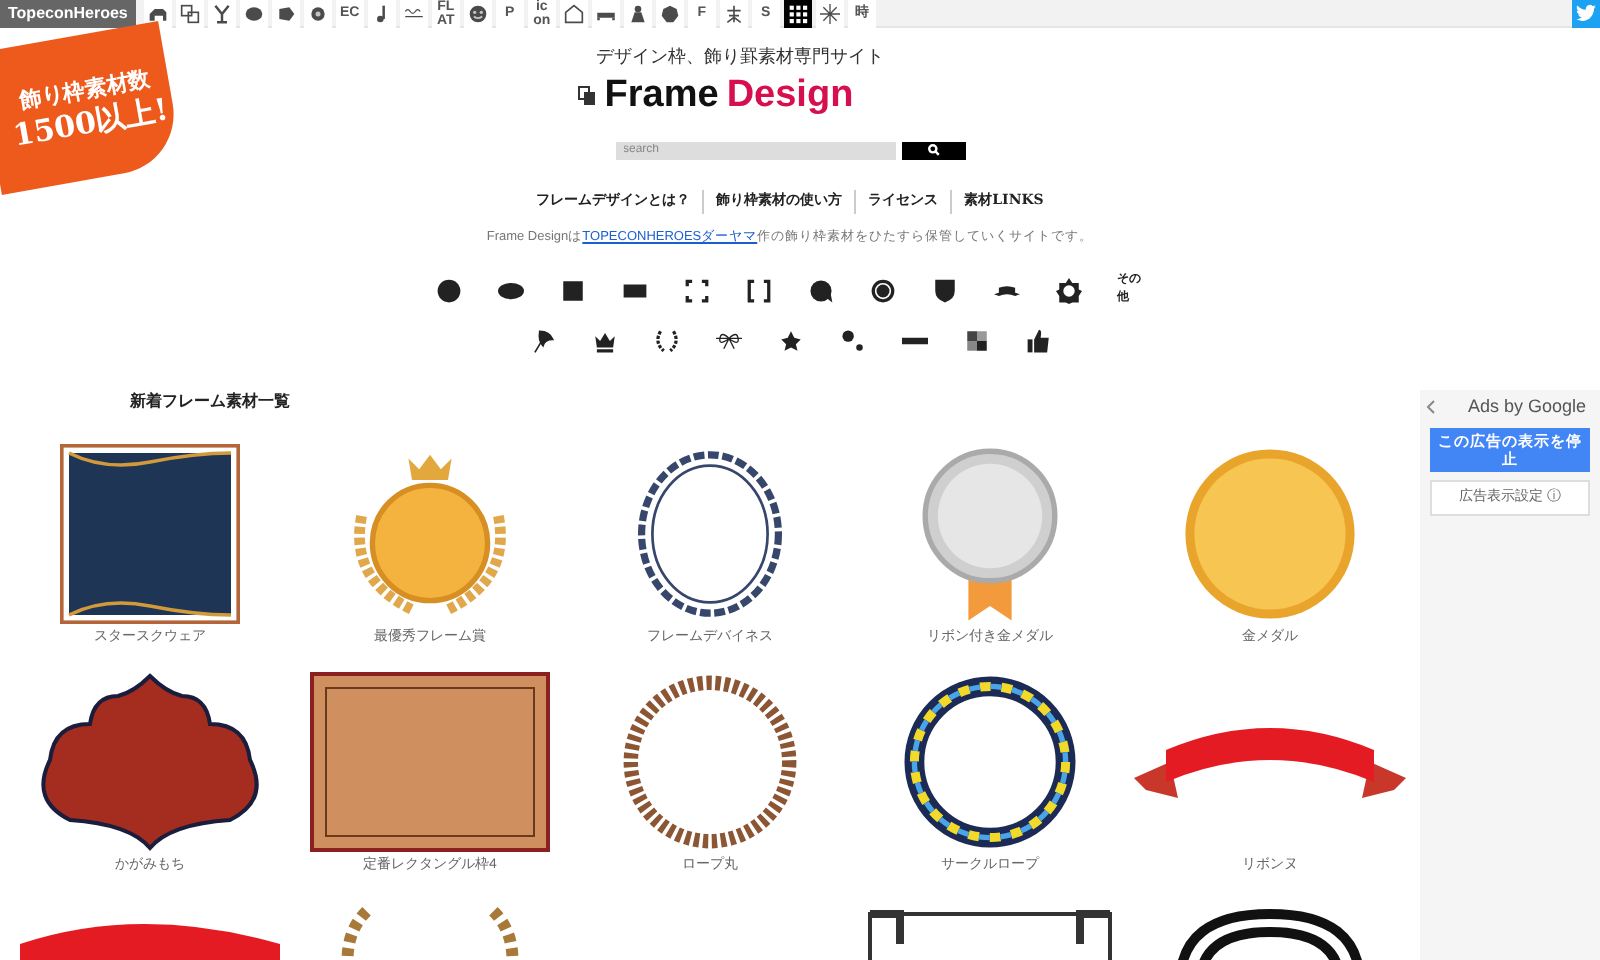 The width and height of the screenshot is (1600, 960). I want to click on logo-icon, so click(587, 95).